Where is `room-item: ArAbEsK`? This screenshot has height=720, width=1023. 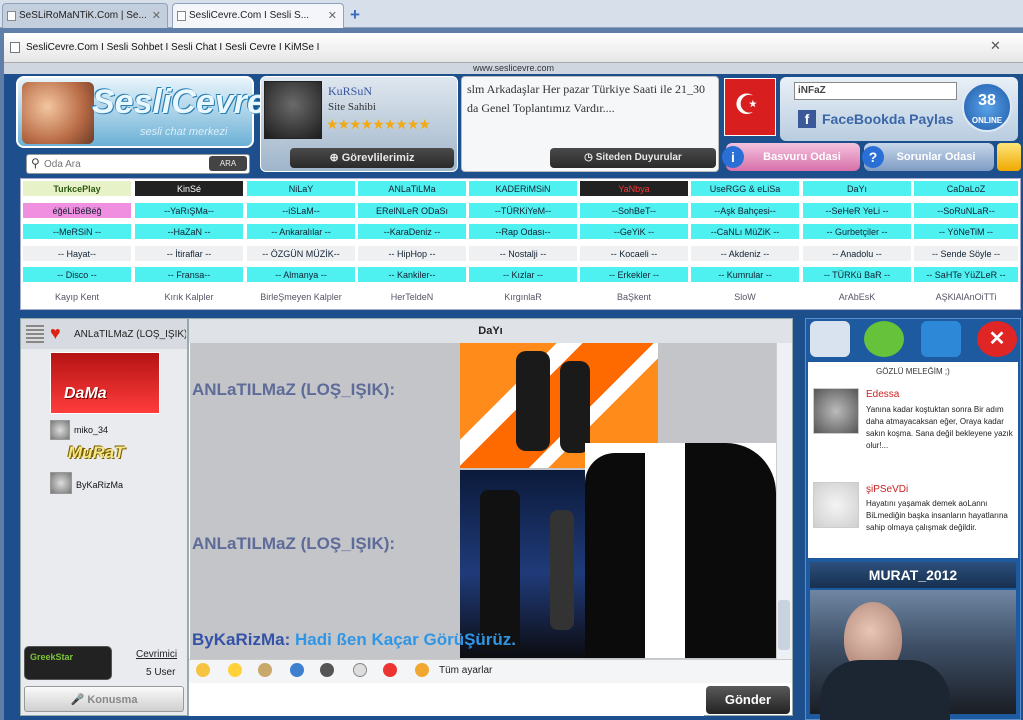 room-item: ArAbEsK is located at coordinates (857, 296).